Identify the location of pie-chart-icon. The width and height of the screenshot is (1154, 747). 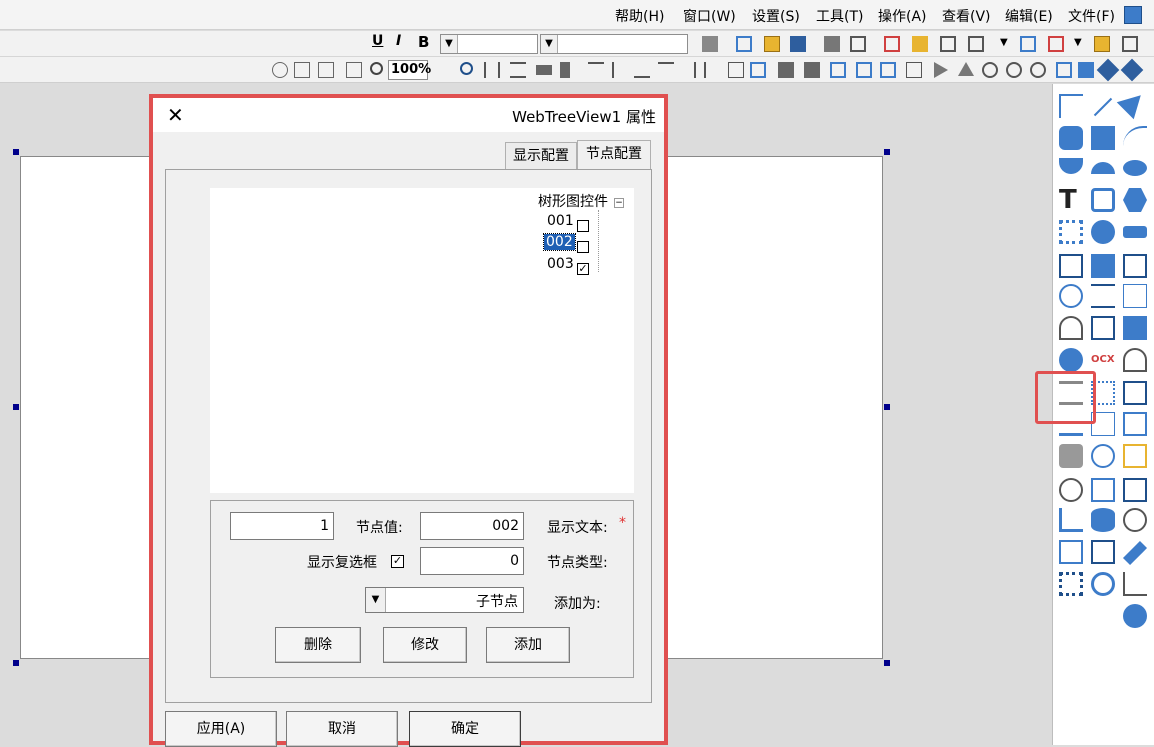
(1135, 616).